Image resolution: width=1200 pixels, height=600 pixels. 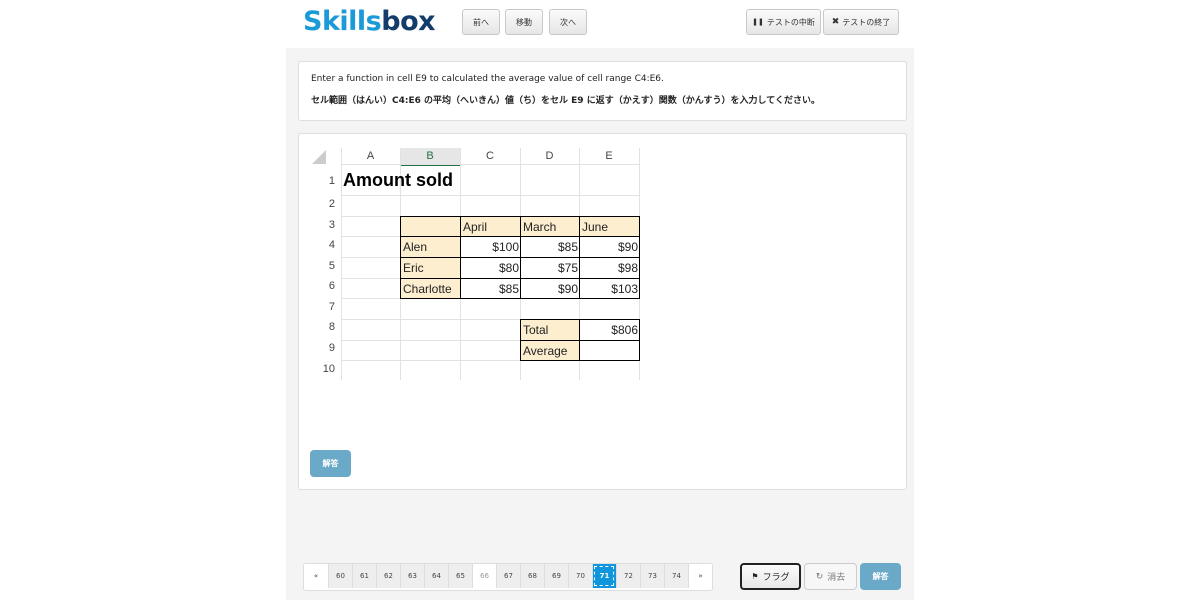 I want to click on row-header-1: 1, so click(x=326, y=181).